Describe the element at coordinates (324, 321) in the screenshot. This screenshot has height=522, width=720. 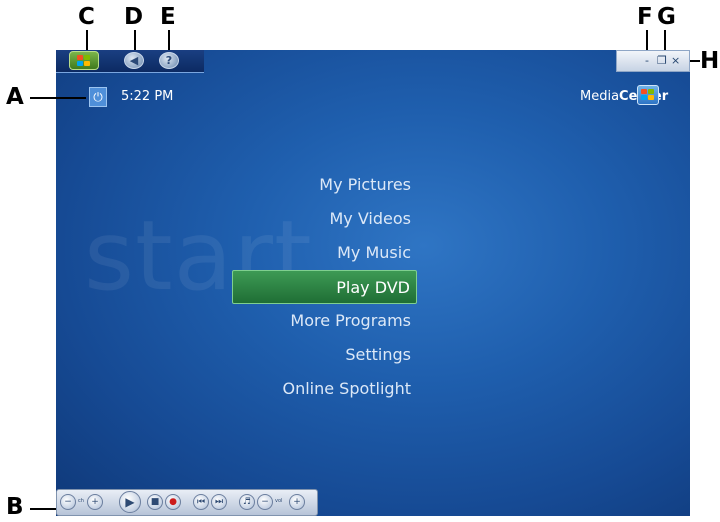
I see `menu-item: More Programs` at that location.